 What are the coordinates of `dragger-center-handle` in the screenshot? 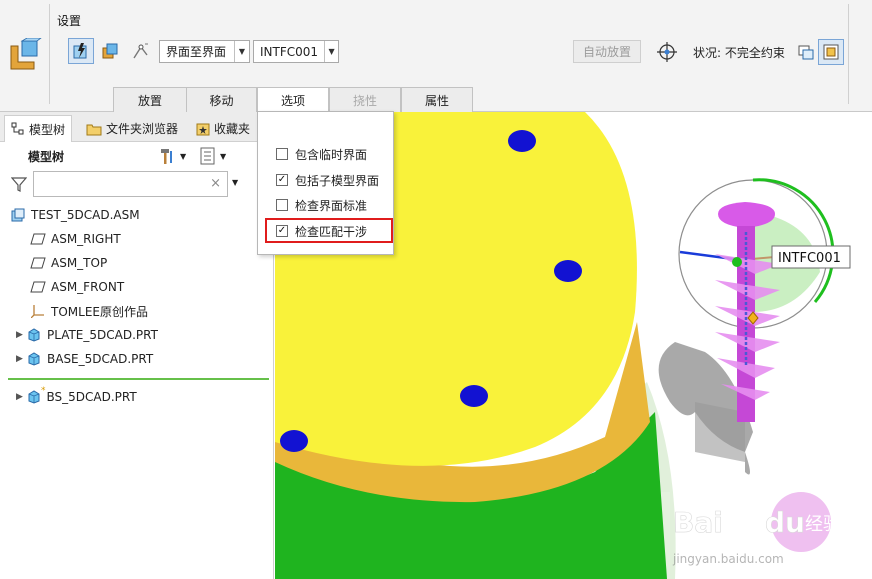 It's located at (737, 262).